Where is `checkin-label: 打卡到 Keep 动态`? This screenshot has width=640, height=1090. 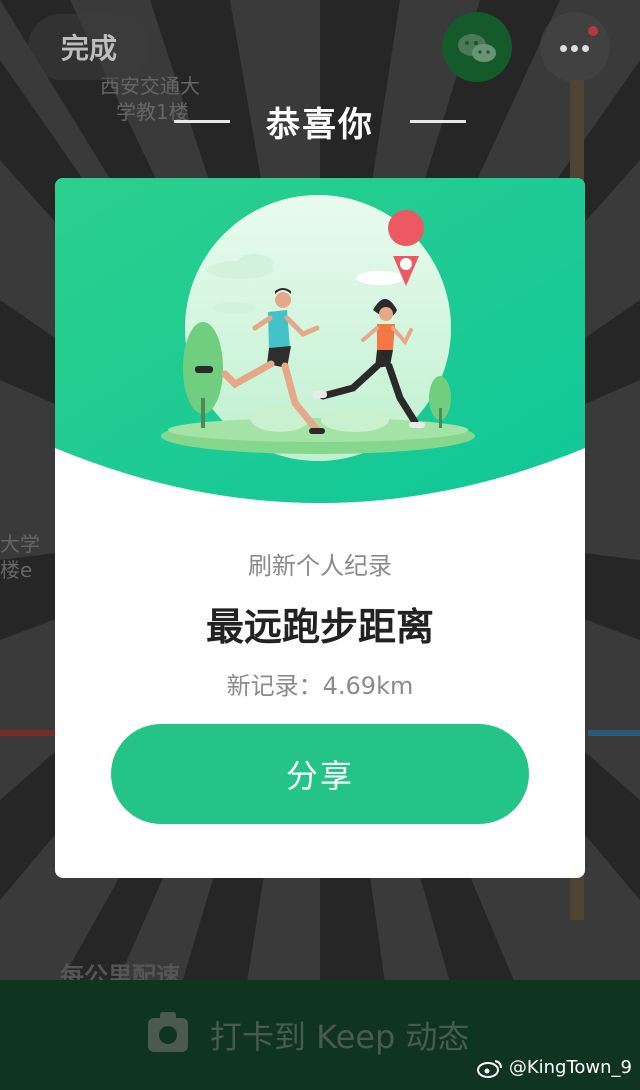 checkin-label: 打卡到 Keep 动态 is located at coordinates (340, 1037).